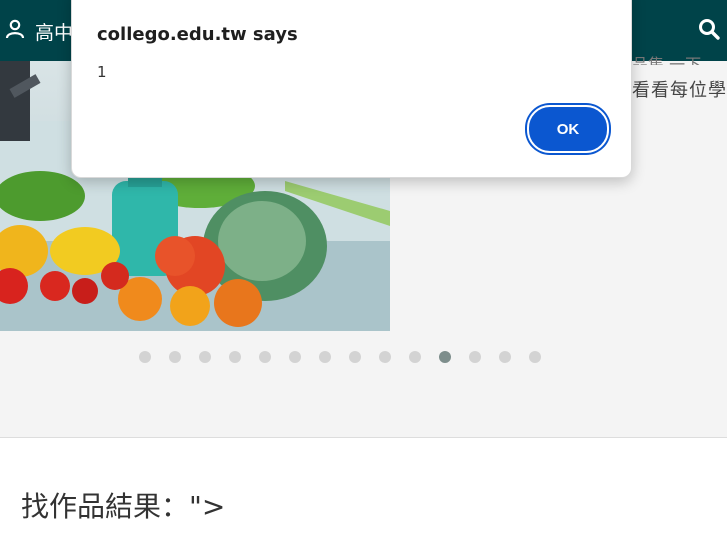  Describe the element at coordinates (568, 129) in the screenshot. I see `ok-button: OK` at that location.